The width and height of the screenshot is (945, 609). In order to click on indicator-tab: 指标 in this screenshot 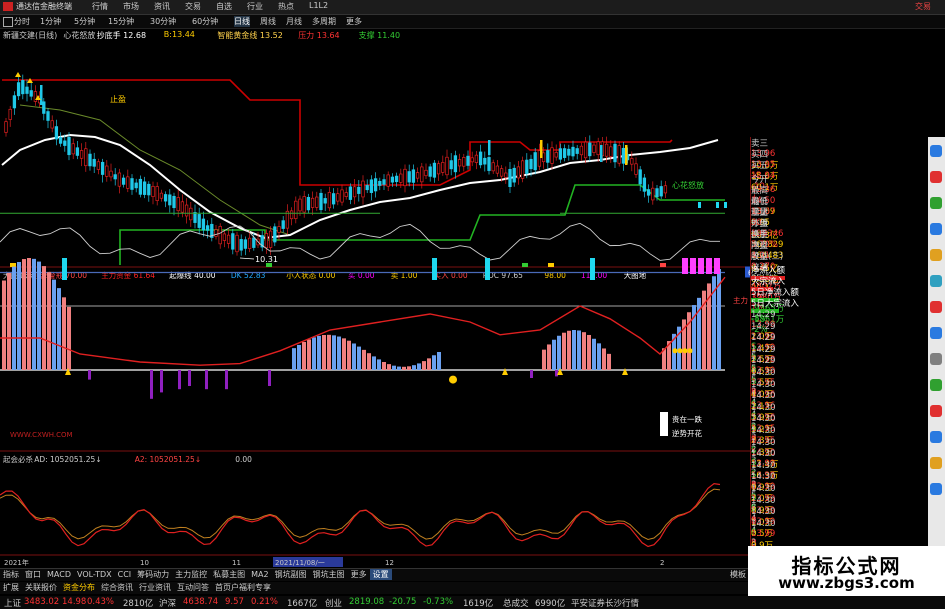, I will do `click(11, 574)`.